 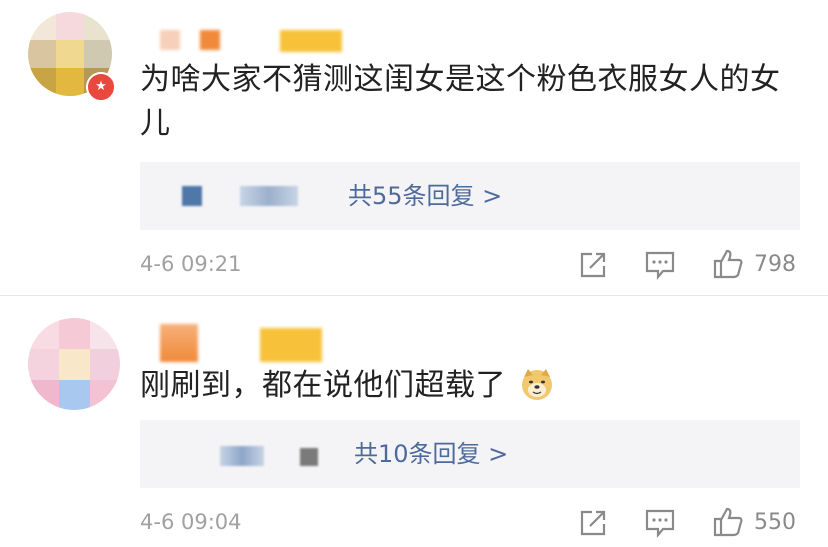 What do you see at coordinates (775, 522) in the screenshot?
I see `like-count: 550` at bounding box center [775, 522].